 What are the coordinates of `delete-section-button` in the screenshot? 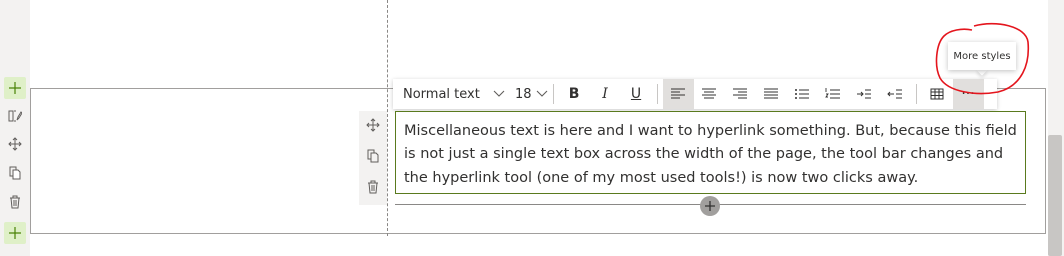 It's located at (15, 202).